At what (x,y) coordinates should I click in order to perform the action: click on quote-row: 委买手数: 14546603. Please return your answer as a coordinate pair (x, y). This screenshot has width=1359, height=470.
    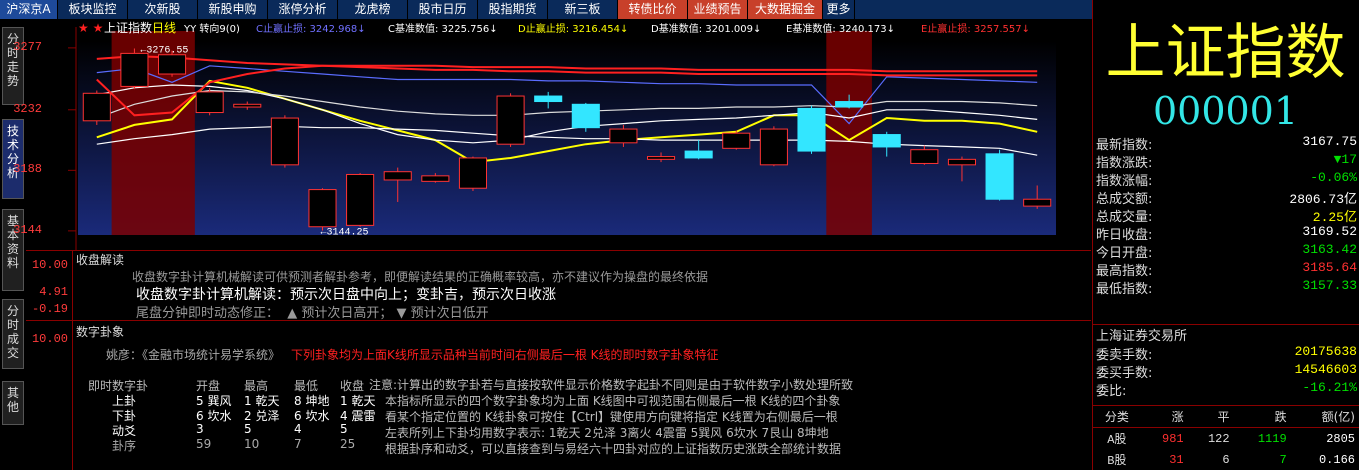
    Looking at the image, I should click on (1225, 371).